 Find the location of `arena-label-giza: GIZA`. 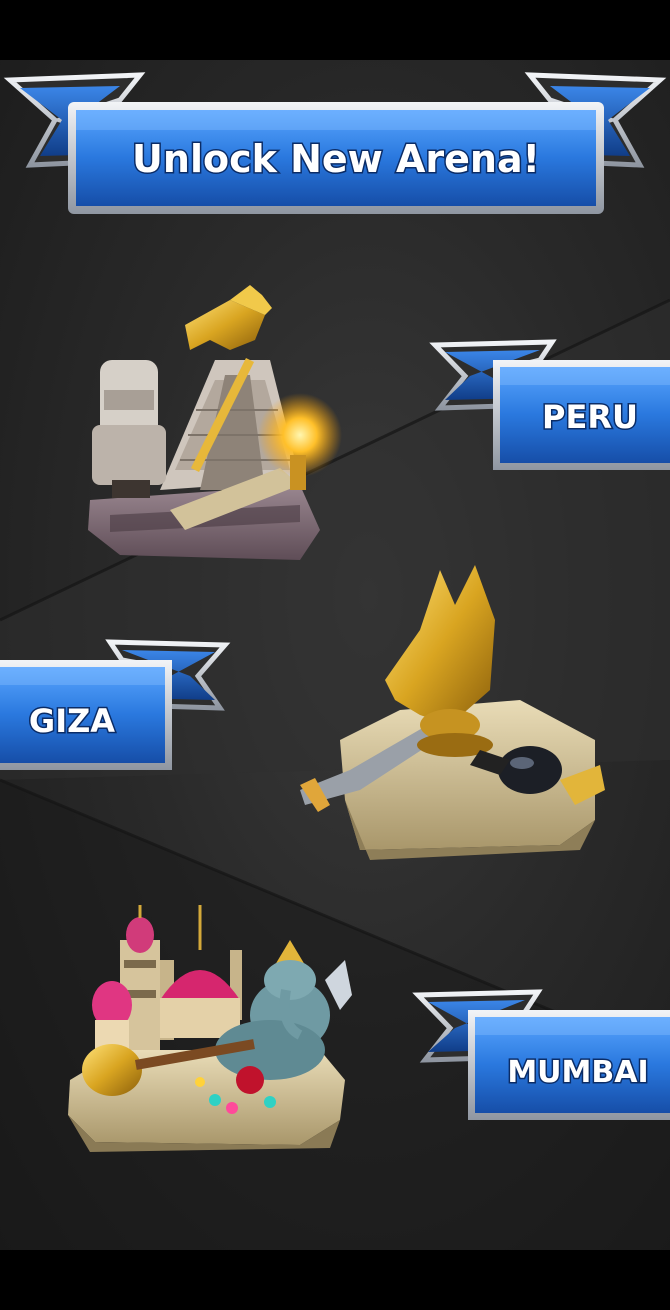

arena-label-giza: GIZA is located at coordinates (72, 721).